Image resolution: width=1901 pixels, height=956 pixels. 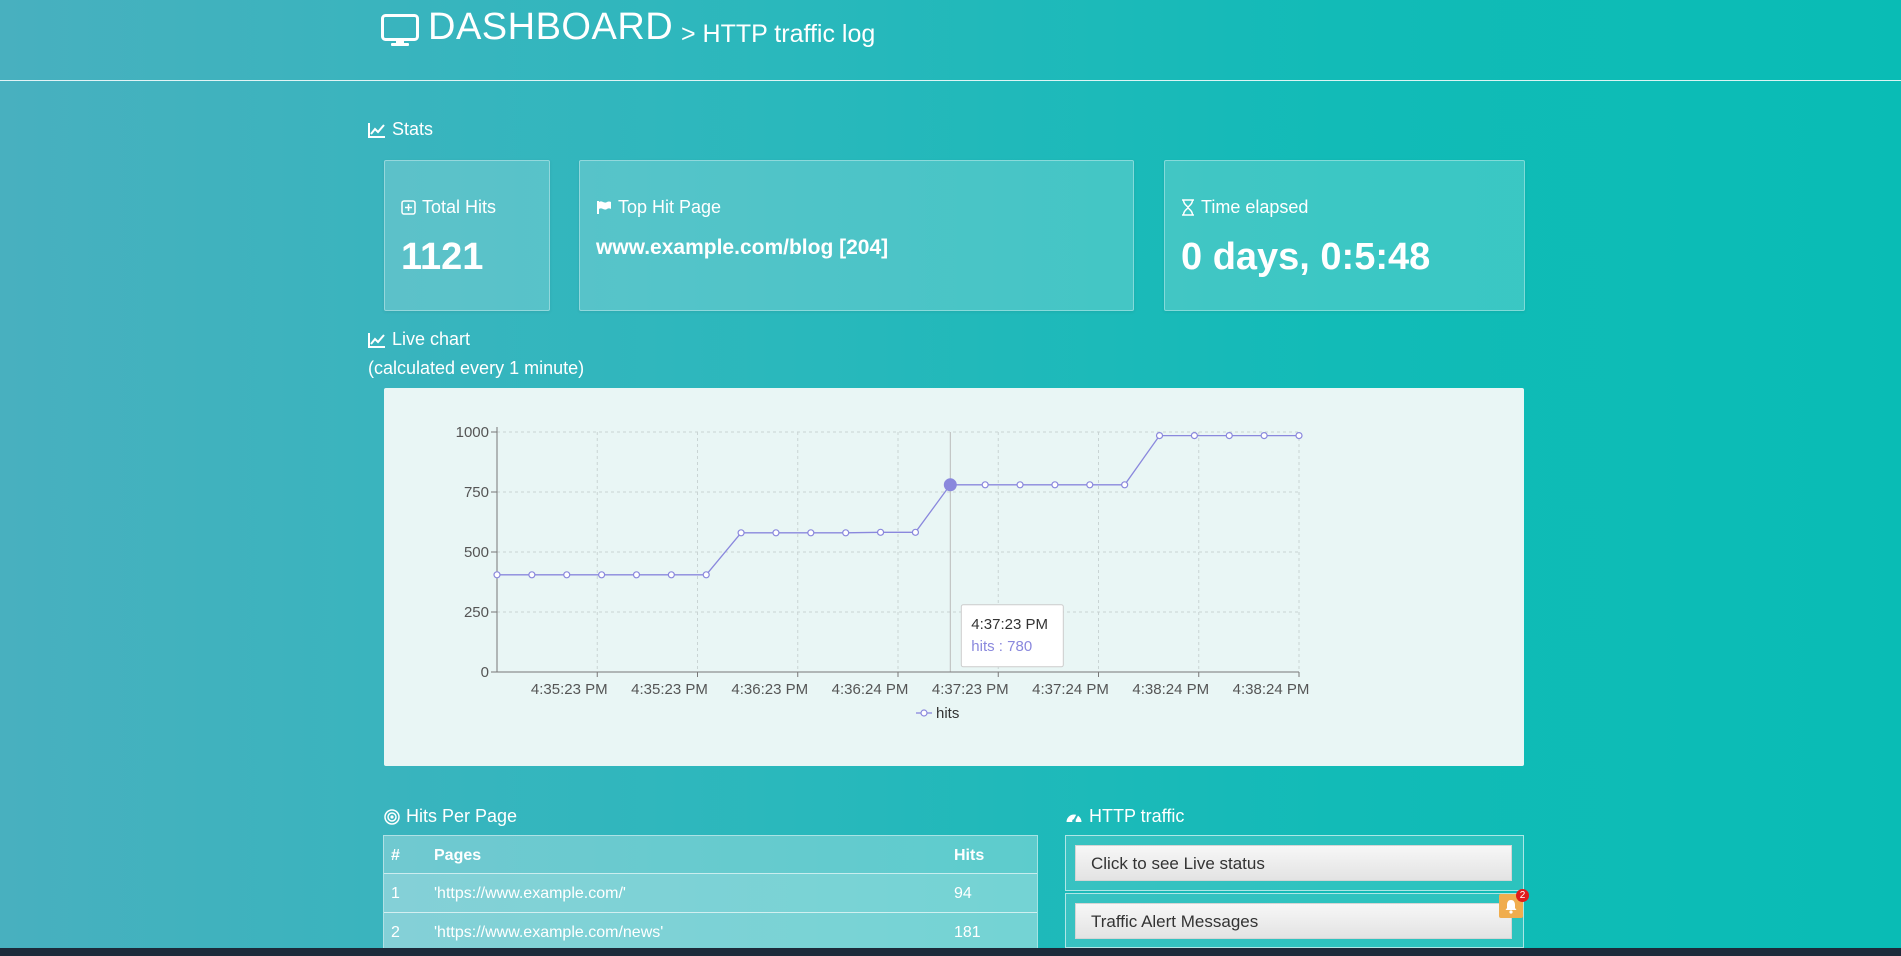 I want to click on hits-per-page-heading: Hits Per Page, so click(x=450, y=816).